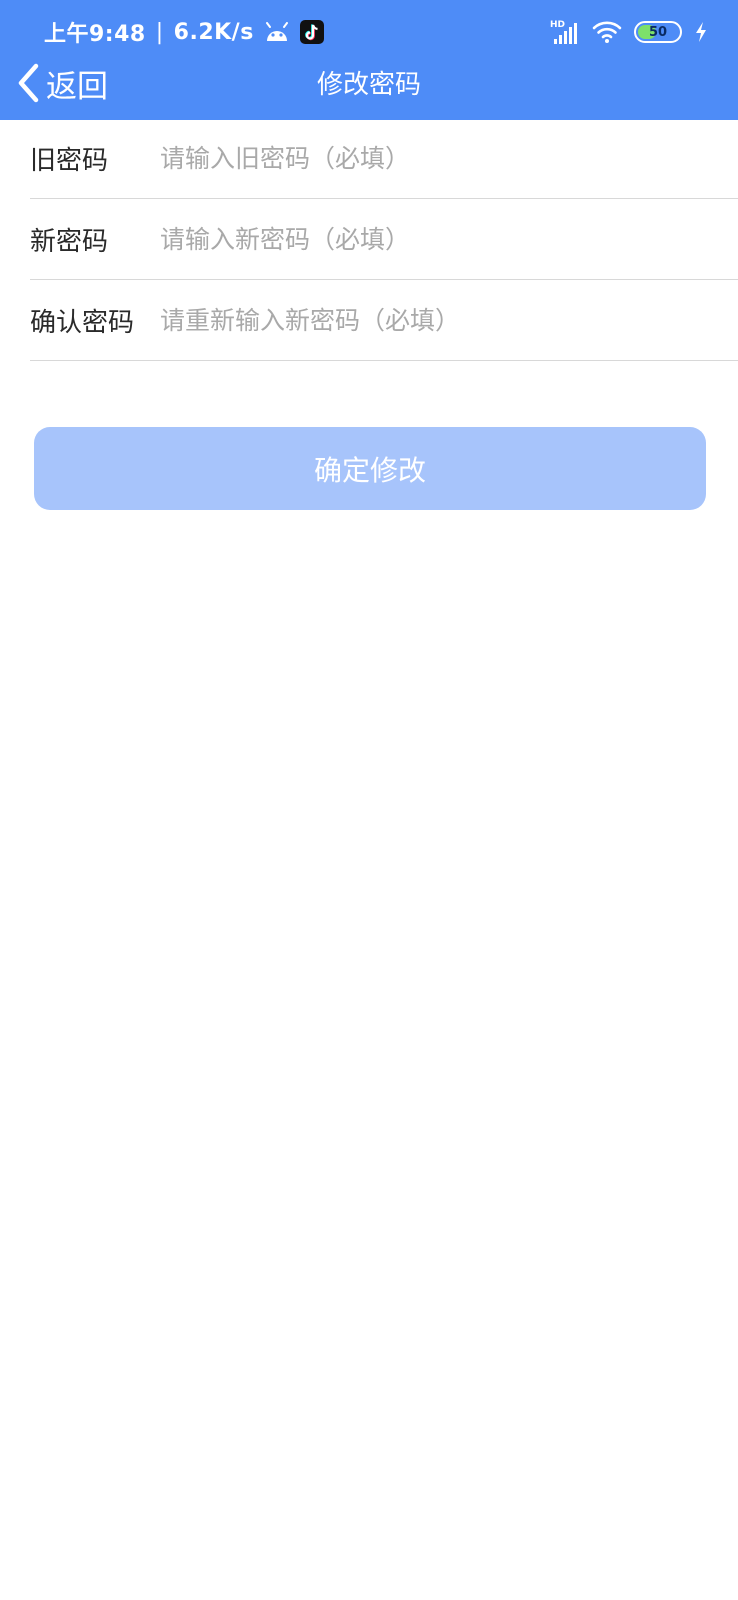 The image size is (738, 1600). Describe the element at coordinates (95, 34) in the screenshot. I see `status-time: 上午9:48` at that location.